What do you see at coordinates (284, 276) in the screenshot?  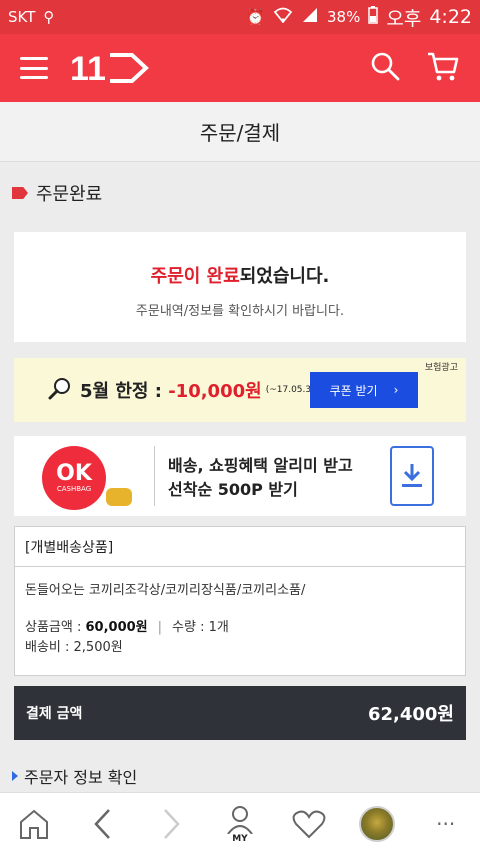 I see `order-complete-rest: 되었습니다.` at bounding box center [284, 276].